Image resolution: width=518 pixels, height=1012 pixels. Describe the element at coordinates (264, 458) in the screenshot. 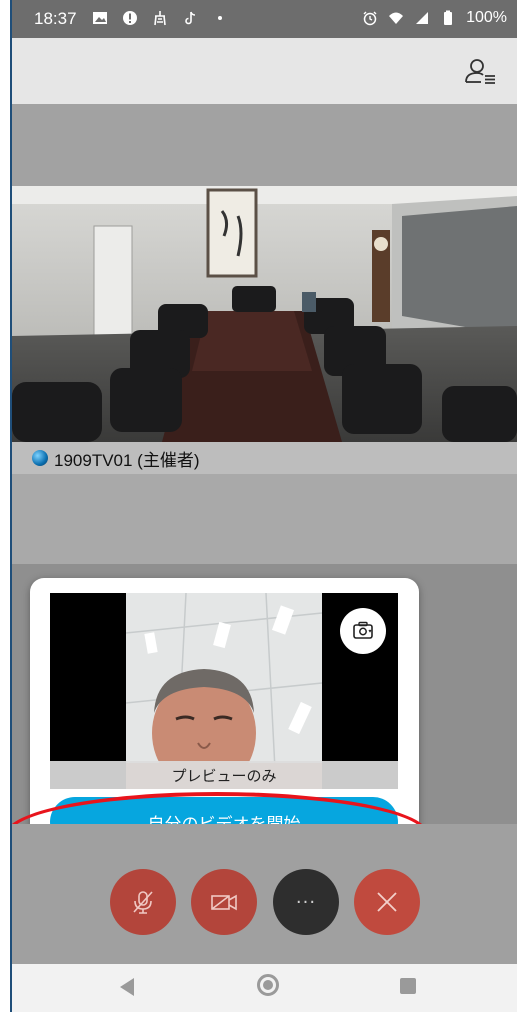

I see `participant-name-bar: 1909TV01 (主催者)` at that location.